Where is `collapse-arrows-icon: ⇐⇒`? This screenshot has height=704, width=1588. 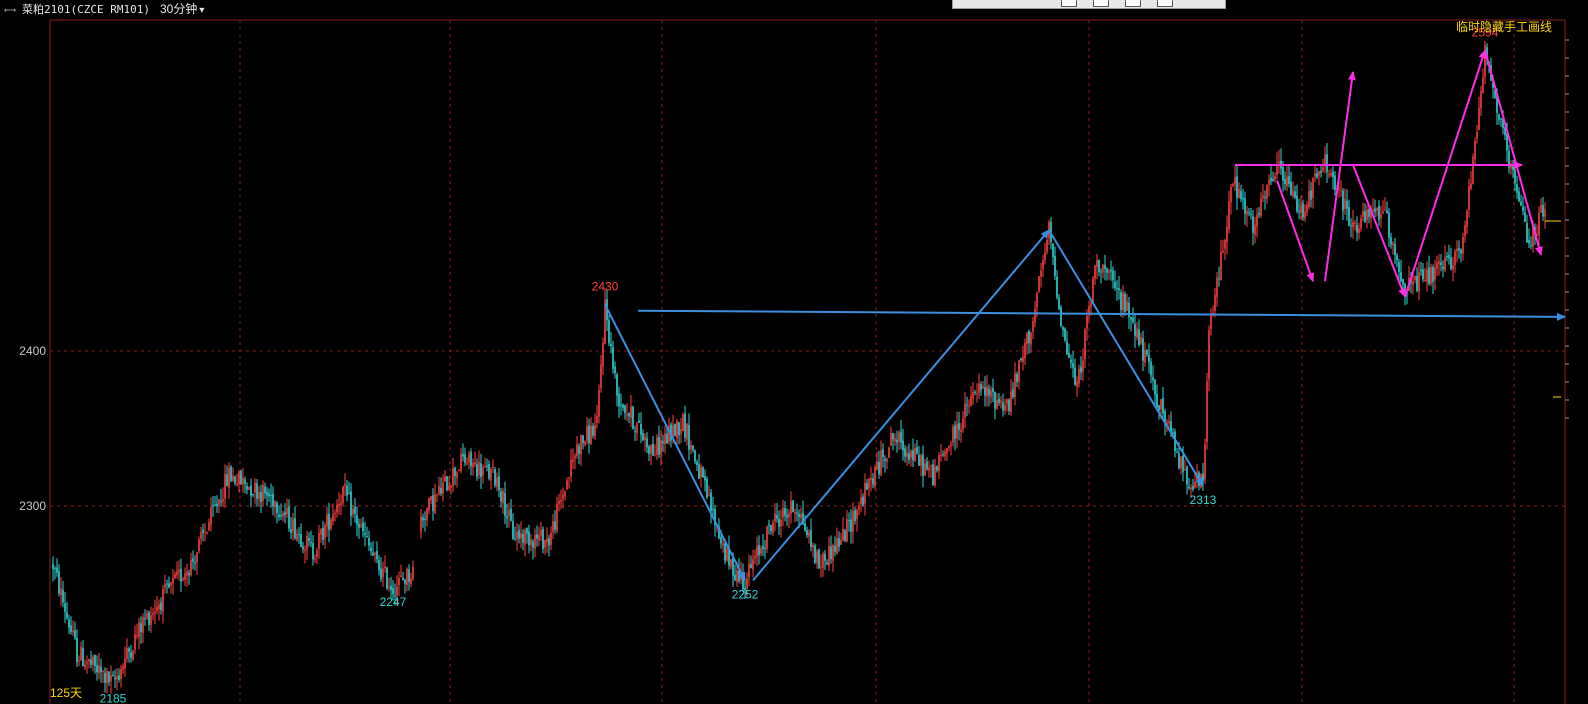 collapse-arrows-icon: ⇐⇒ is located at coordinates (13, 11).